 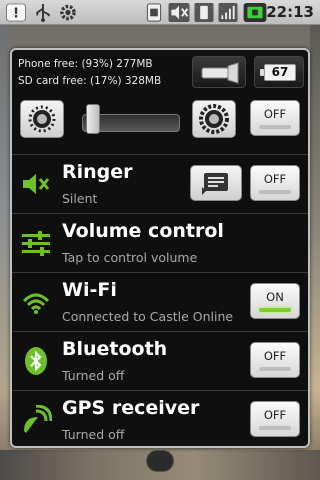 I want to click on wallpaper-right, so click(x=315, y=252).